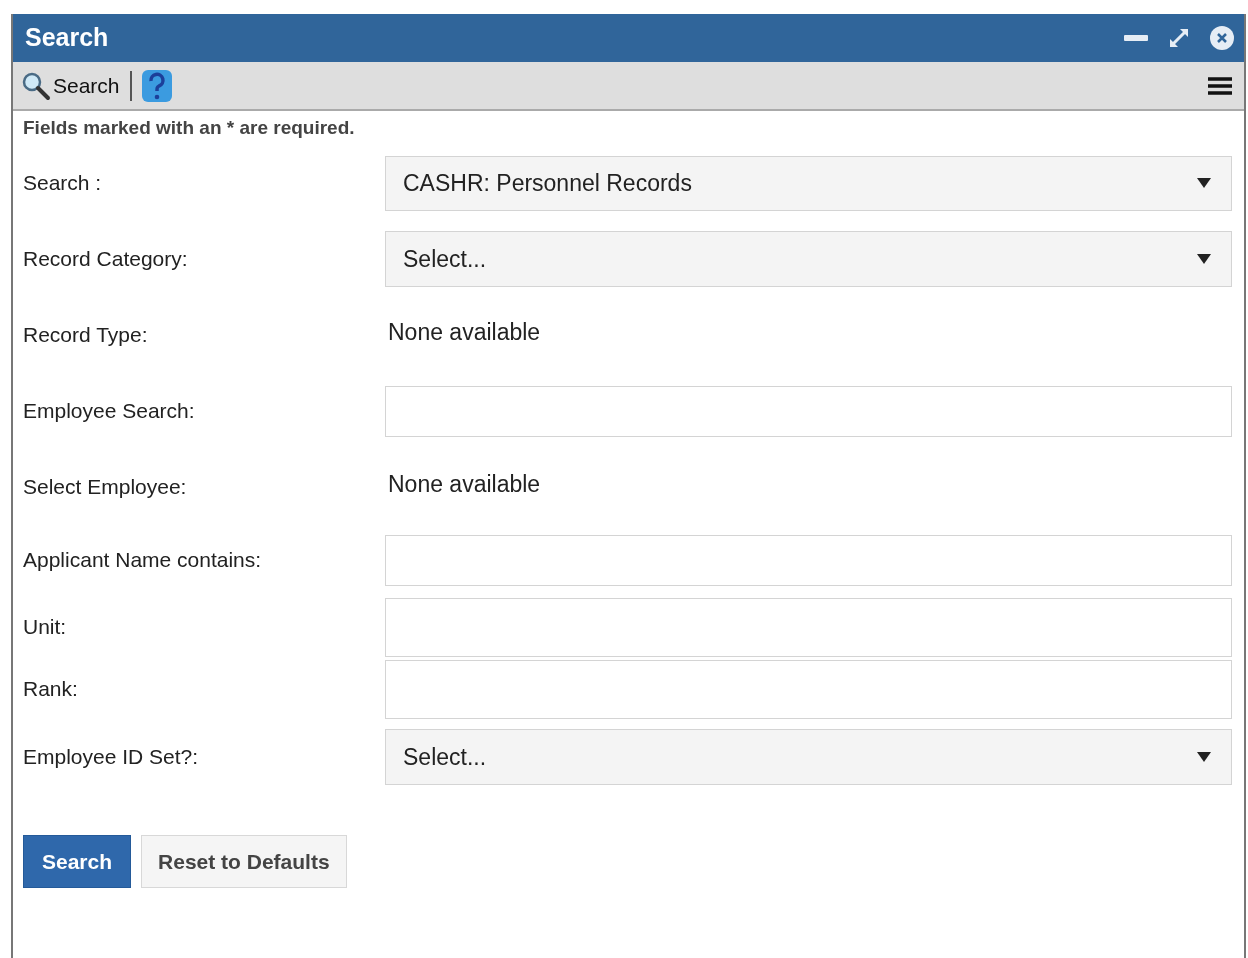  What do you see at coordinates (86, 335) in the screenshot?
I see `field-label: Record Type:` at bounding box center [86, 335].